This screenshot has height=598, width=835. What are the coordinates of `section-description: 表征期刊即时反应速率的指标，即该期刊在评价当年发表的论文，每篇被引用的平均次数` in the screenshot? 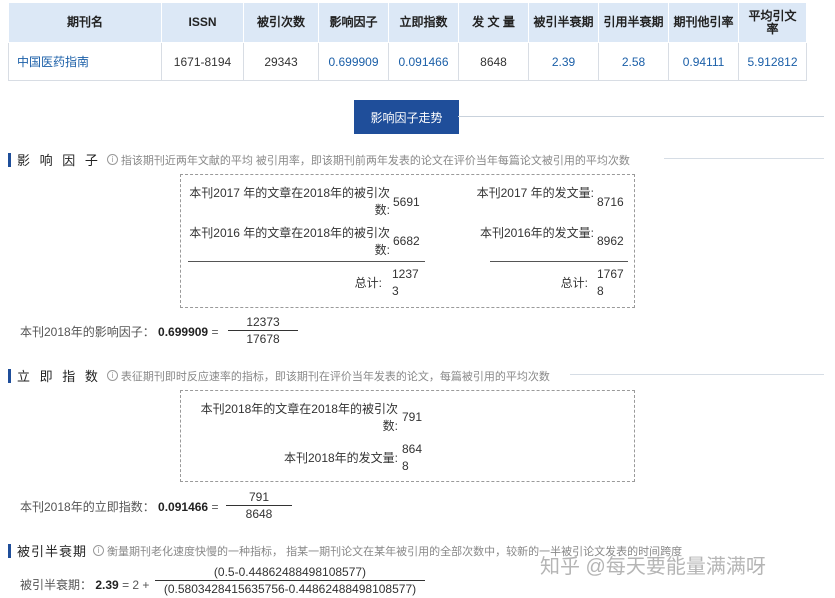 It's located at (335, 376).